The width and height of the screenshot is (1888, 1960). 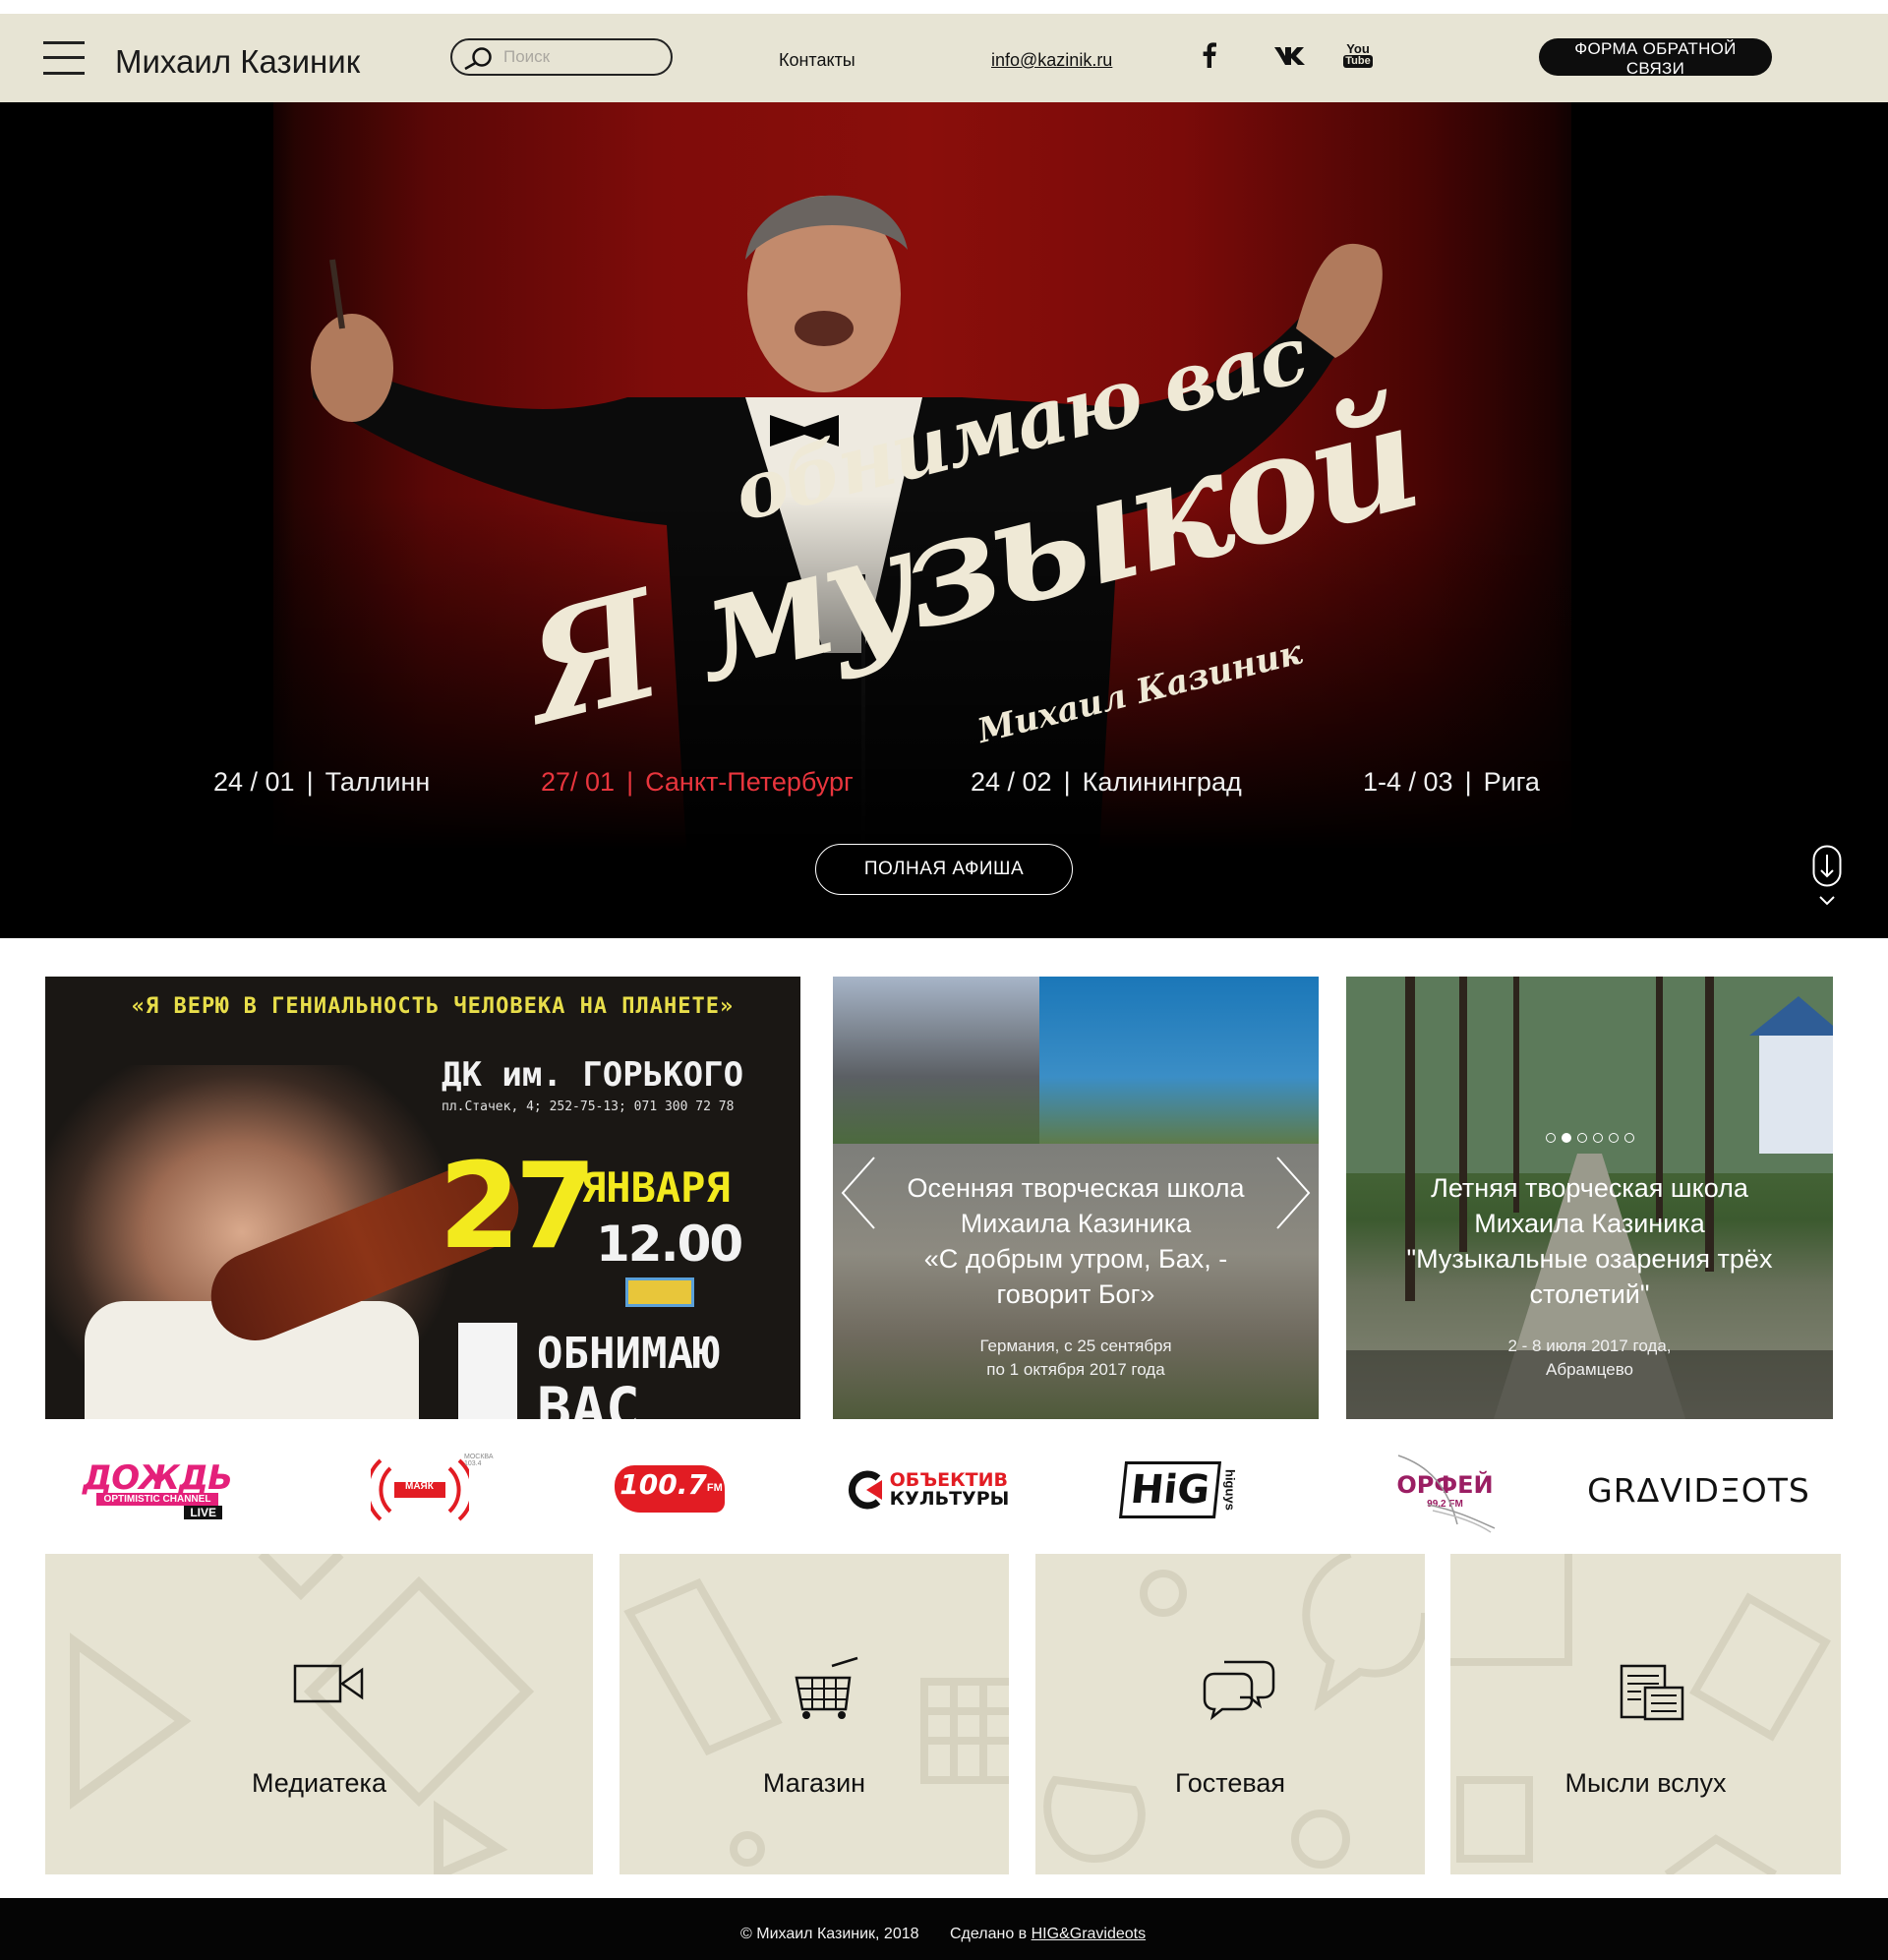 I want to click on youtube-icon: You Tube, so click(x=1358, y=55).